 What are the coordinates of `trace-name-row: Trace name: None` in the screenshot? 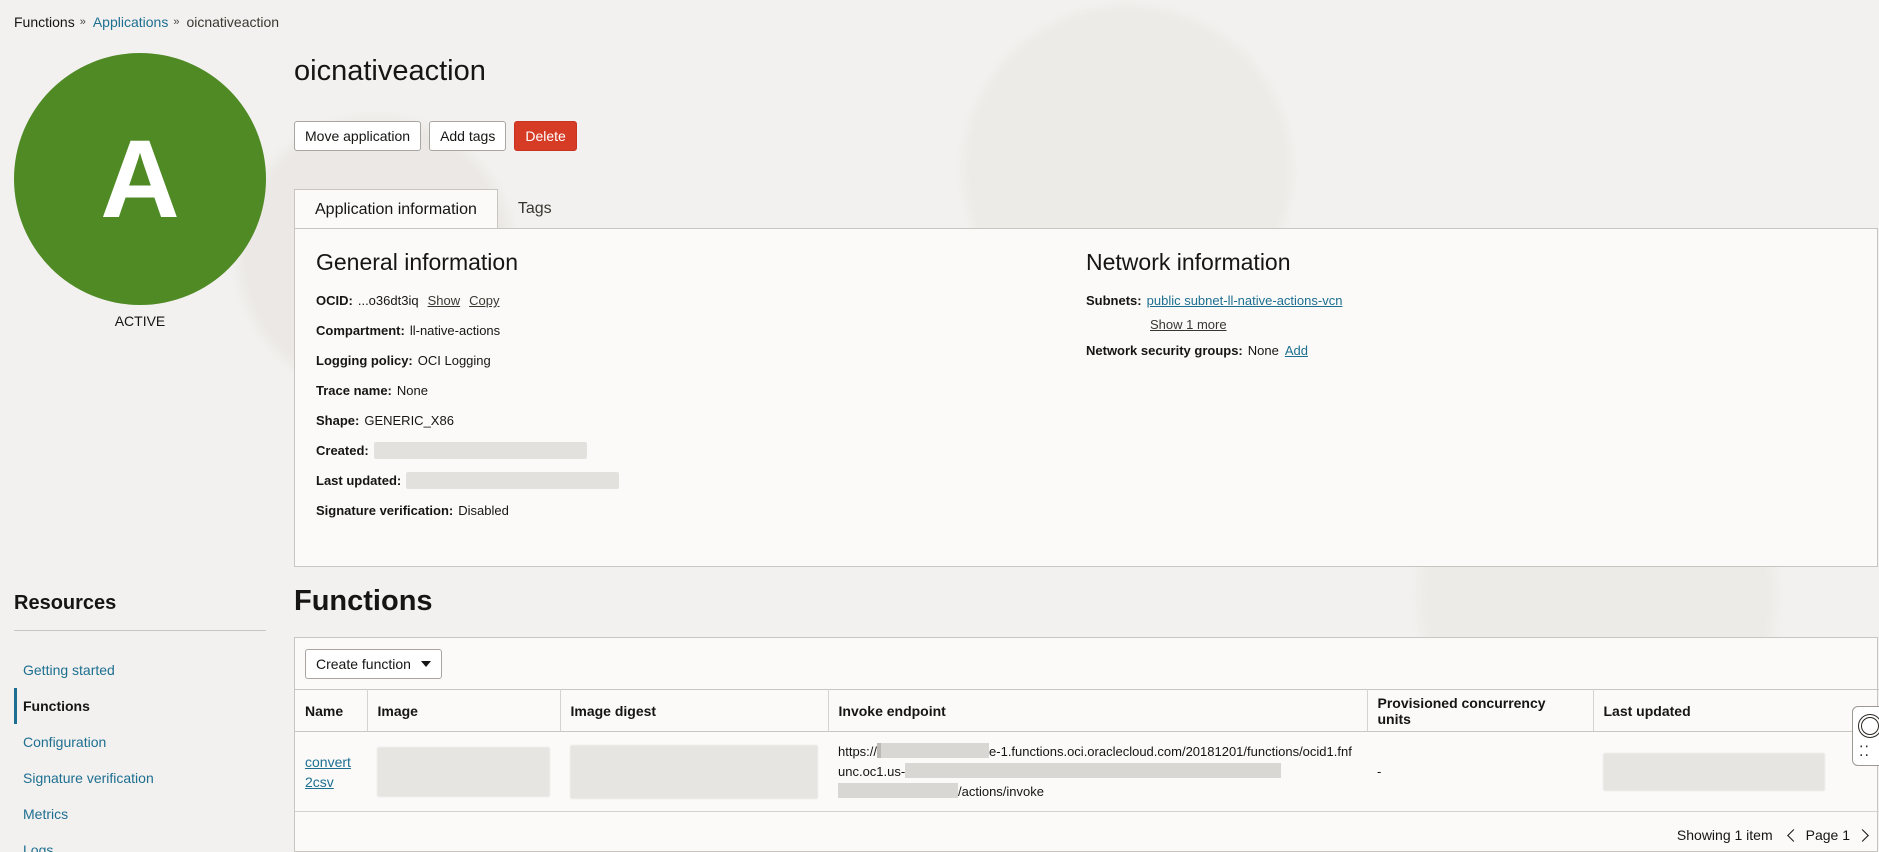 It's located at (467, 390).